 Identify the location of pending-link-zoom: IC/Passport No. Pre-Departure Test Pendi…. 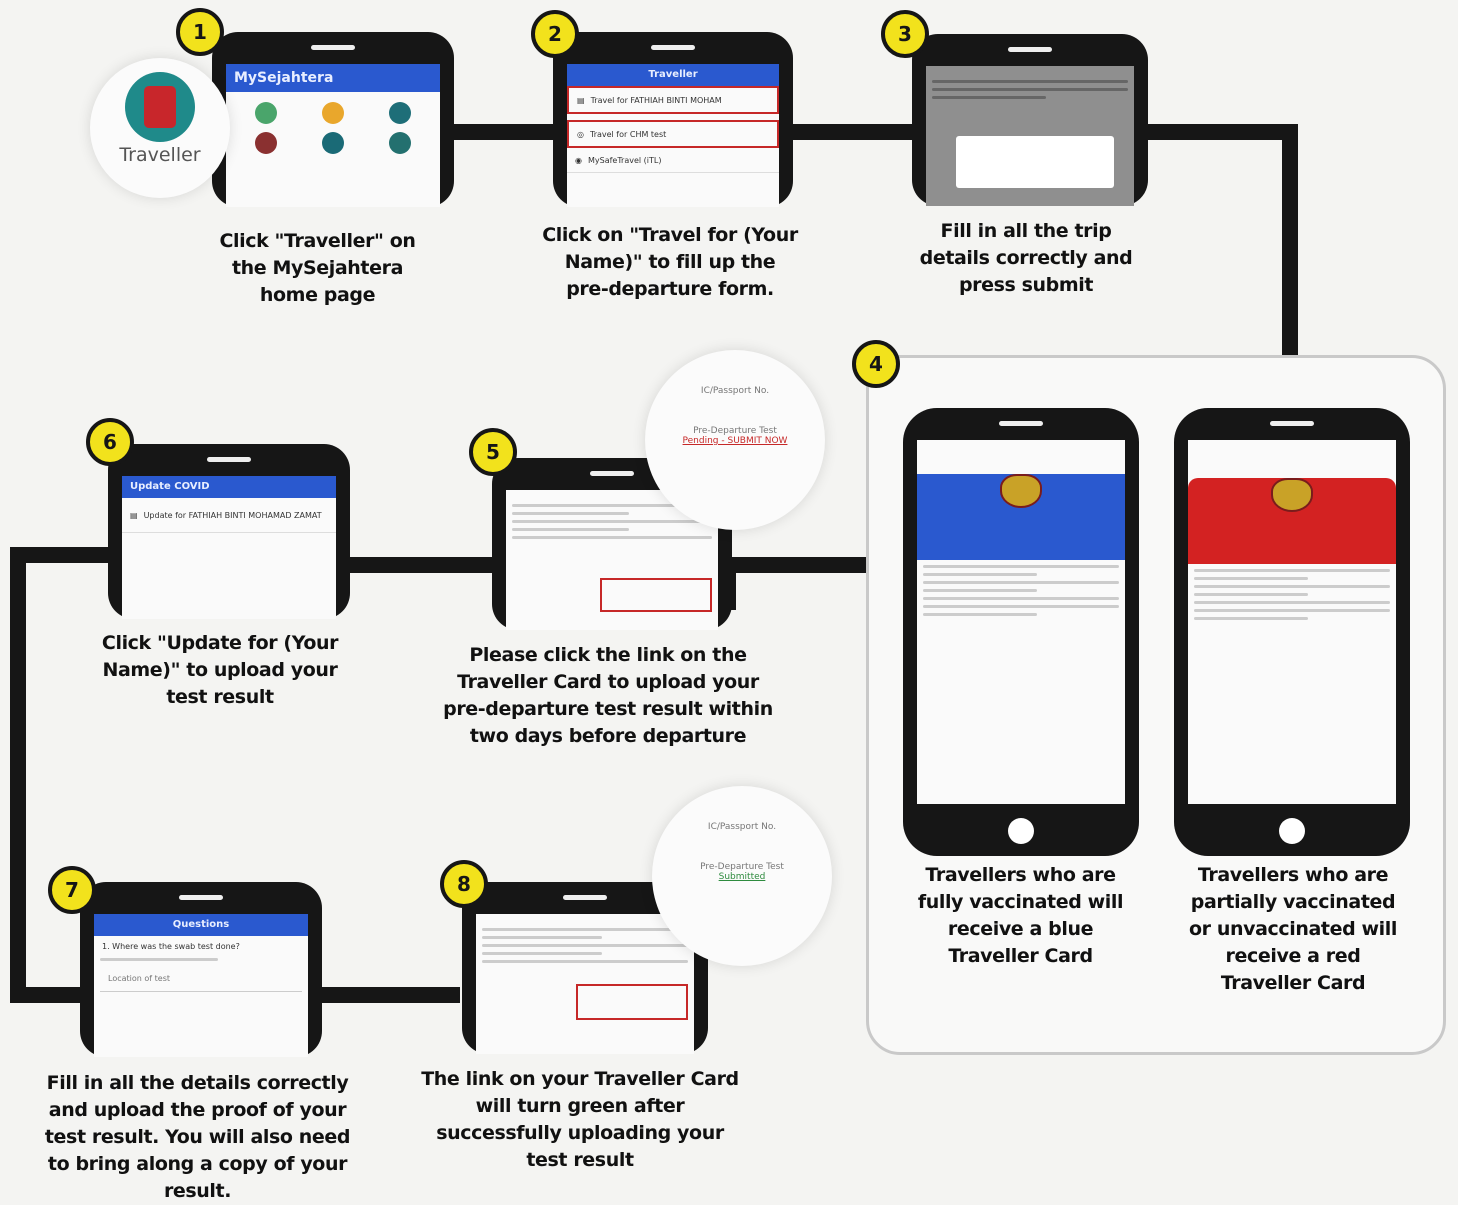
(735, 440).